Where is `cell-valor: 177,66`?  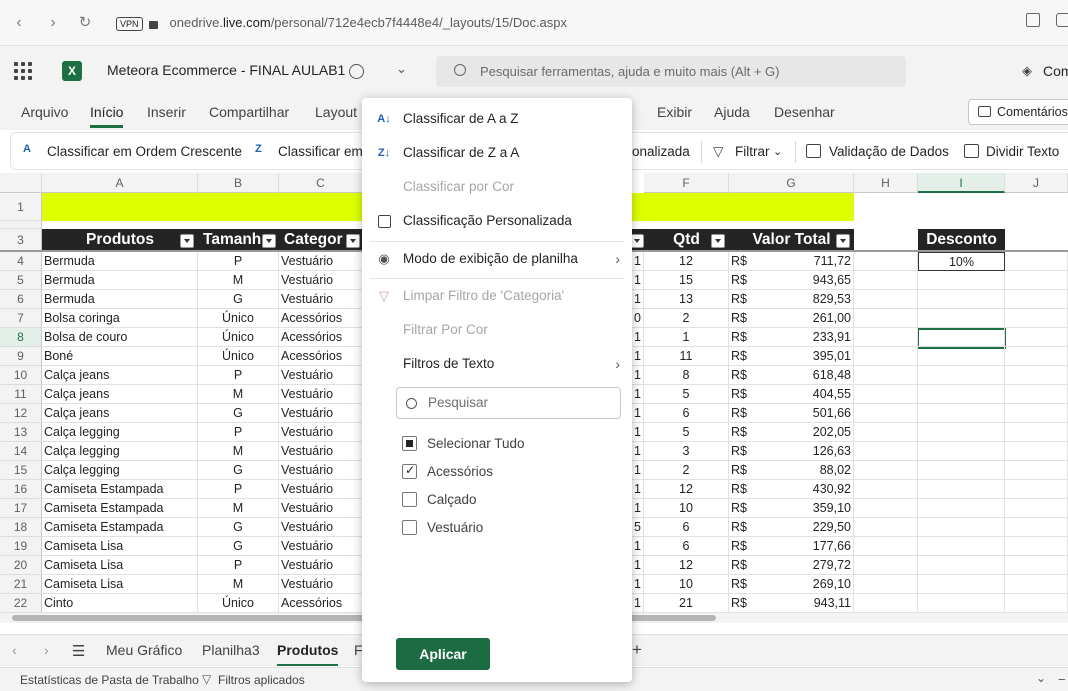
cell-valor: 177,66 is located at coordinates (806, 546).